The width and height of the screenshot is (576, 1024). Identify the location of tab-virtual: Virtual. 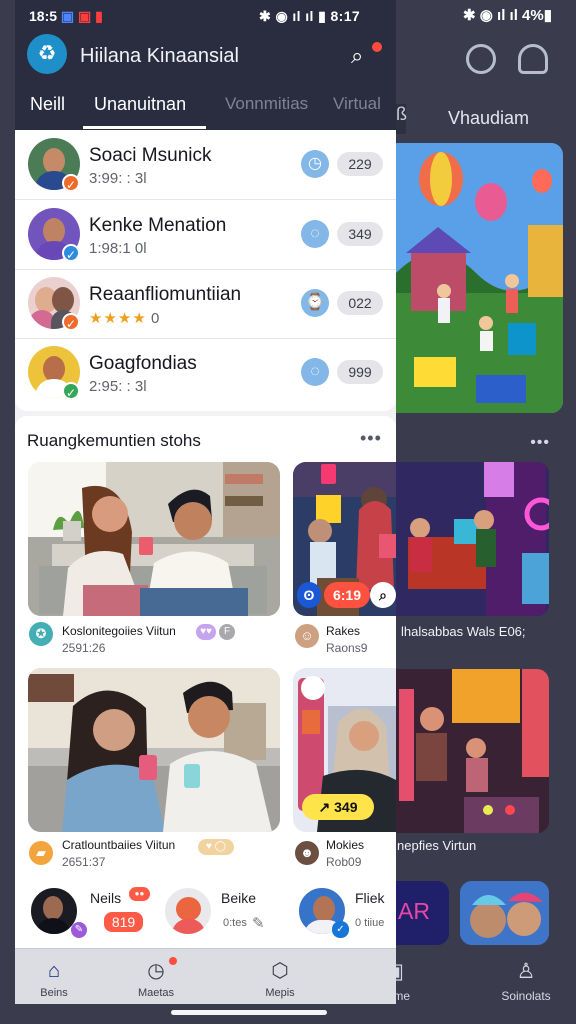
(357, 104).